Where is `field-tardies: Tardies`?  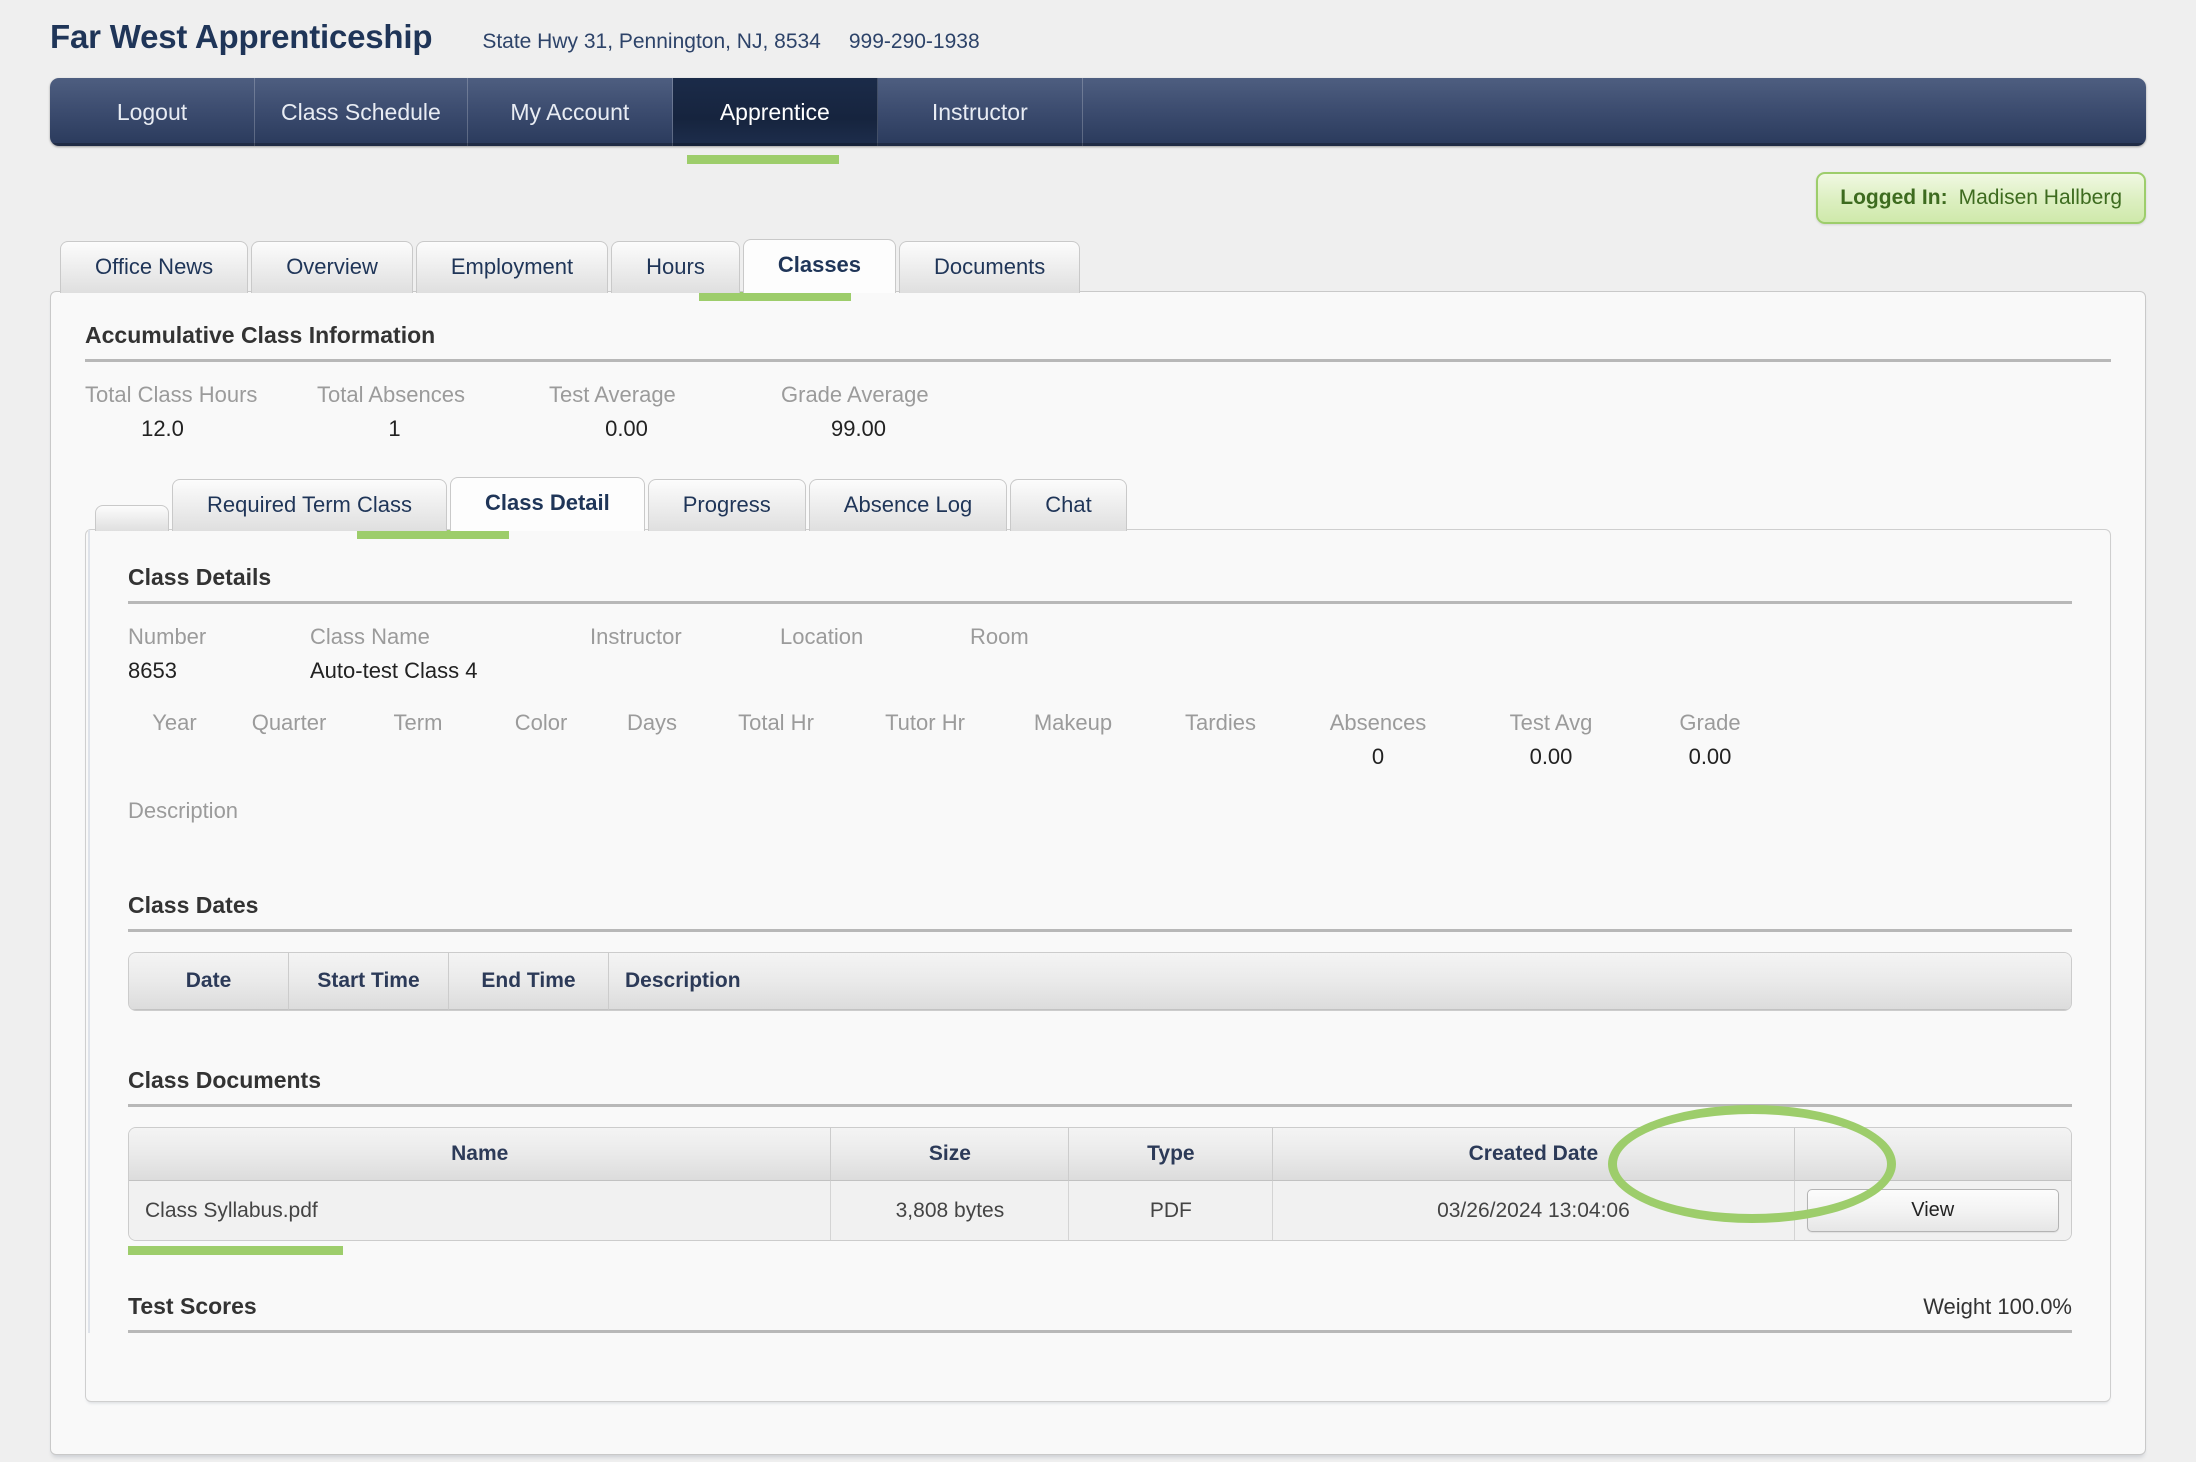 field-tardies: Tardies is located at coordinates (1220, 740).